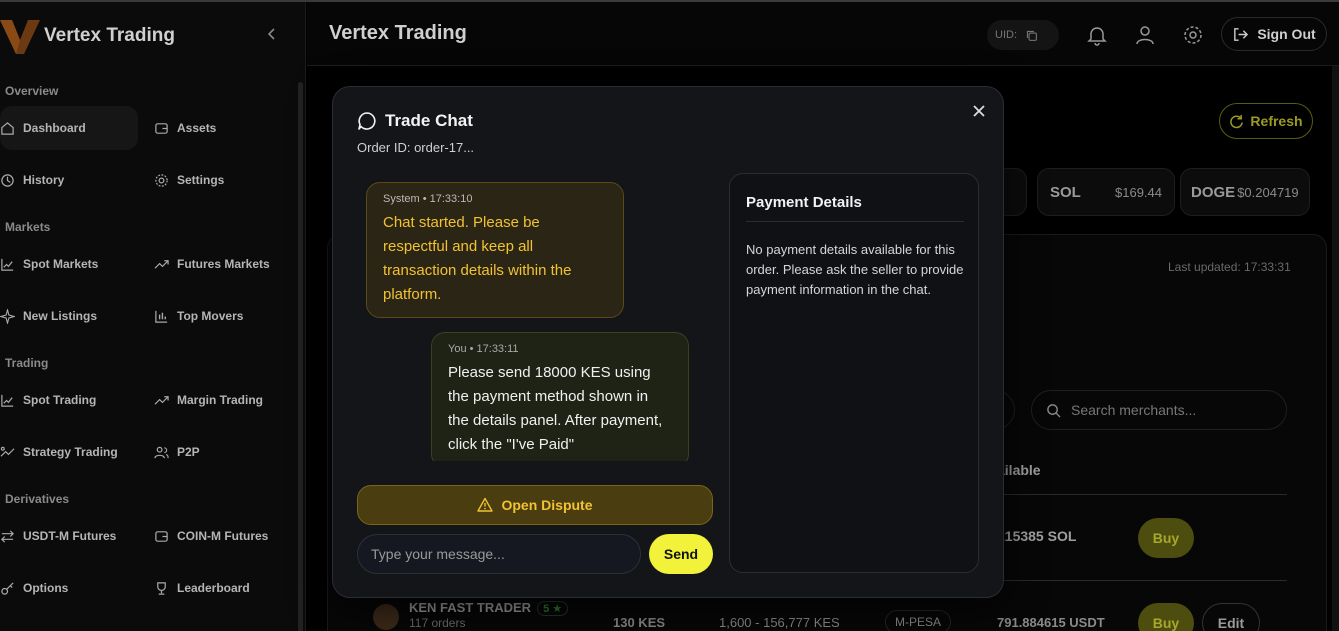  I want to click on key-icon, so click(7, 588).